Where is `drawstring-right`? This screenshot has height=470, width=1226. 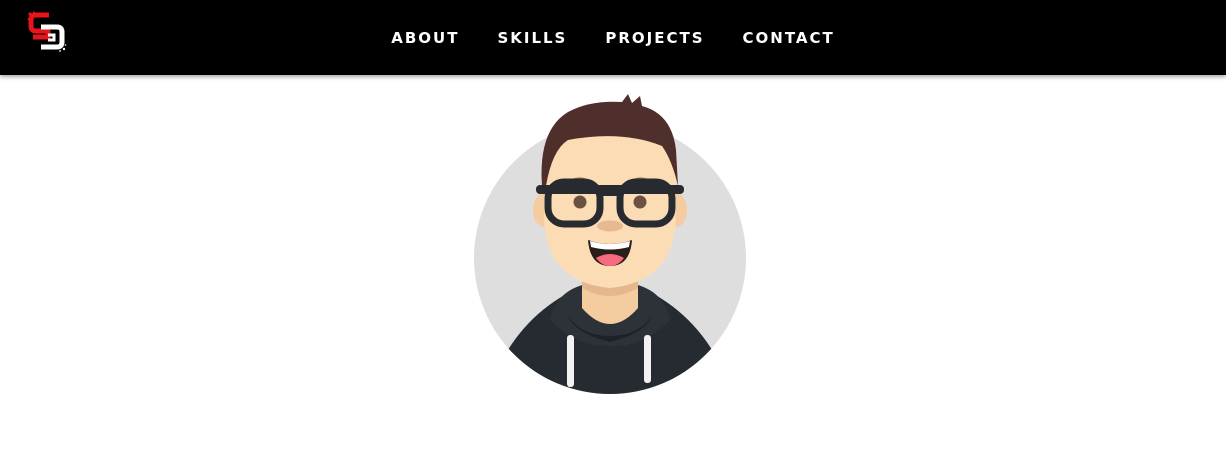 drawstring-right is located at coordinates (647, 359).